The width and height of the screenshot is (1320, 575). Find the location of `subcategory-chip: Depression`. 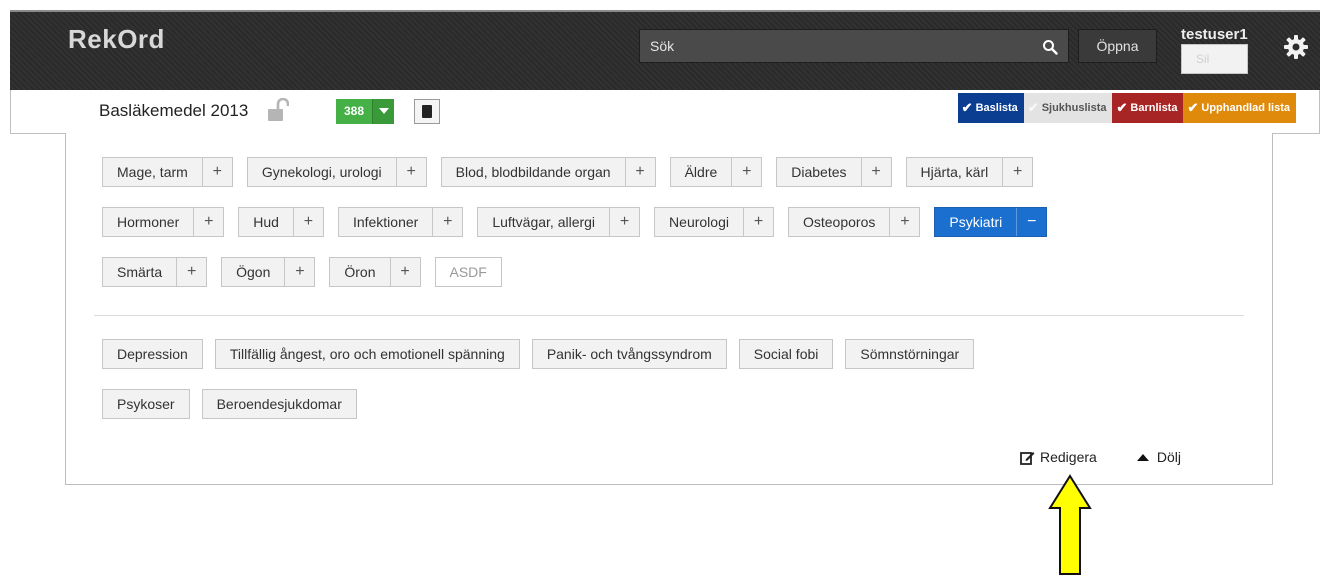

subcategory-chip: Depression is located at coordinates (152, 354).